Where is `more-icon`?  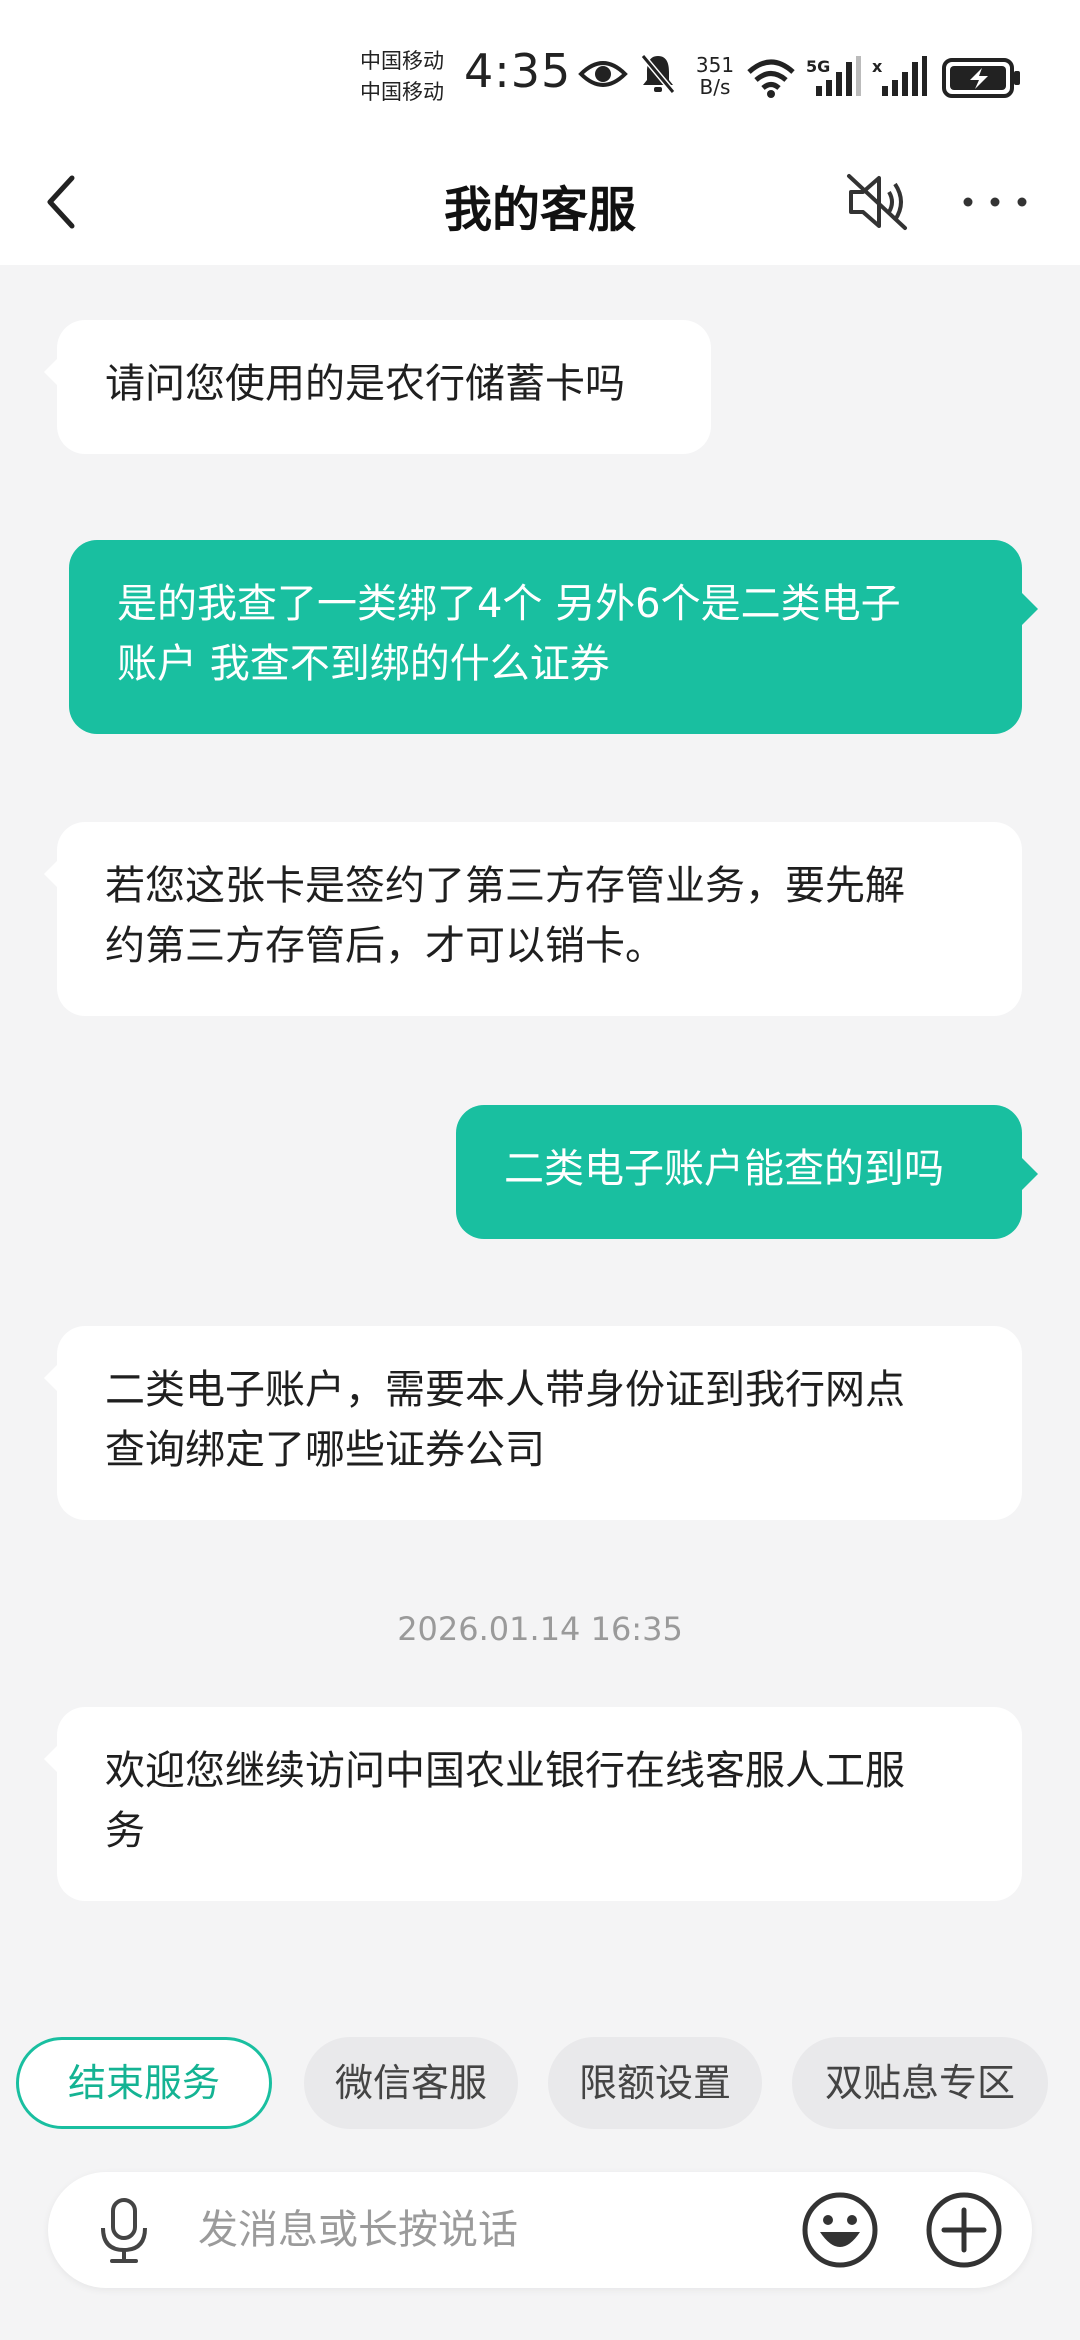 more-icon is located at coordinates (995, 202).